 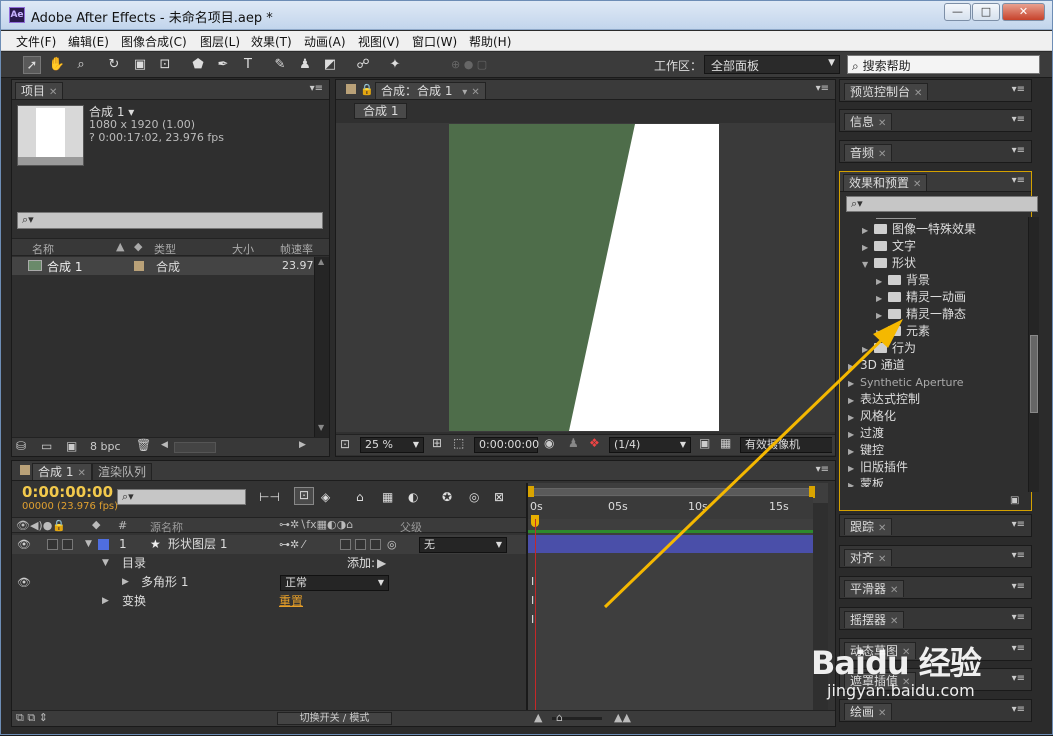 I want to click on effects-tree-item: ▶ 行为, so click(x=889, y=348).